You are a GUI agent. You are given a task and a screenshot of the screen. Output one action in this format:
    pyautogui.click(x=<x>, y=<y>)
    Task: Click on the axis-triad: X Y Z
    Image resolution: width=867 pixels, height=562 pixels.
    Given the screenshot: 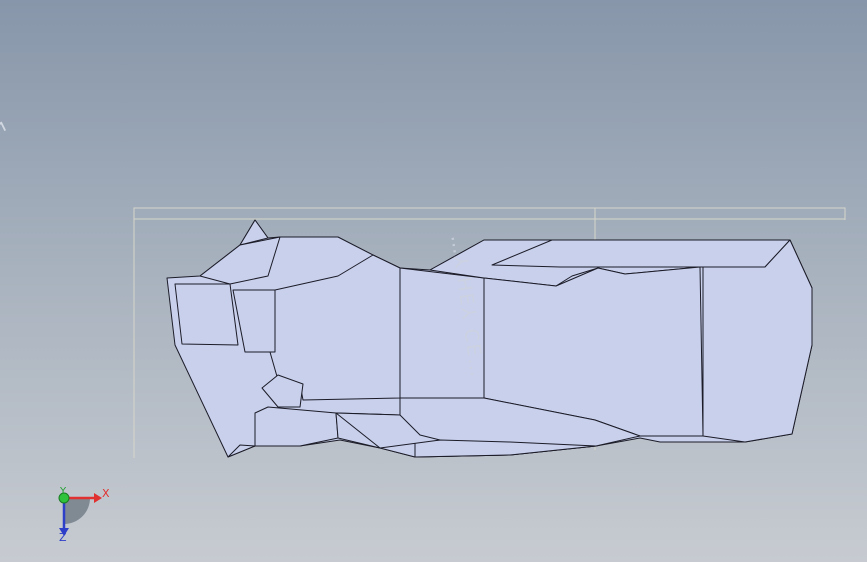 What is the action you would take?
    pyautogui.click(x=85, y=515)
    